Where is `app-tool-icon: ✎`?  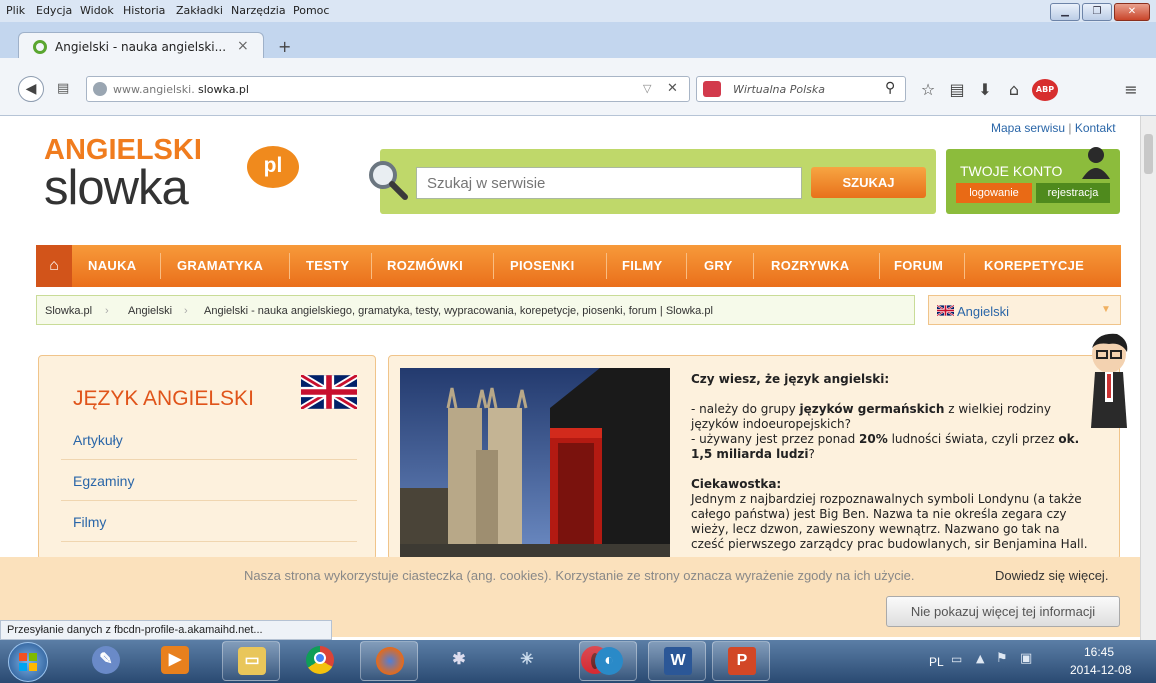 app-tool-icon: ✎ is located at coordinates (106, 660).